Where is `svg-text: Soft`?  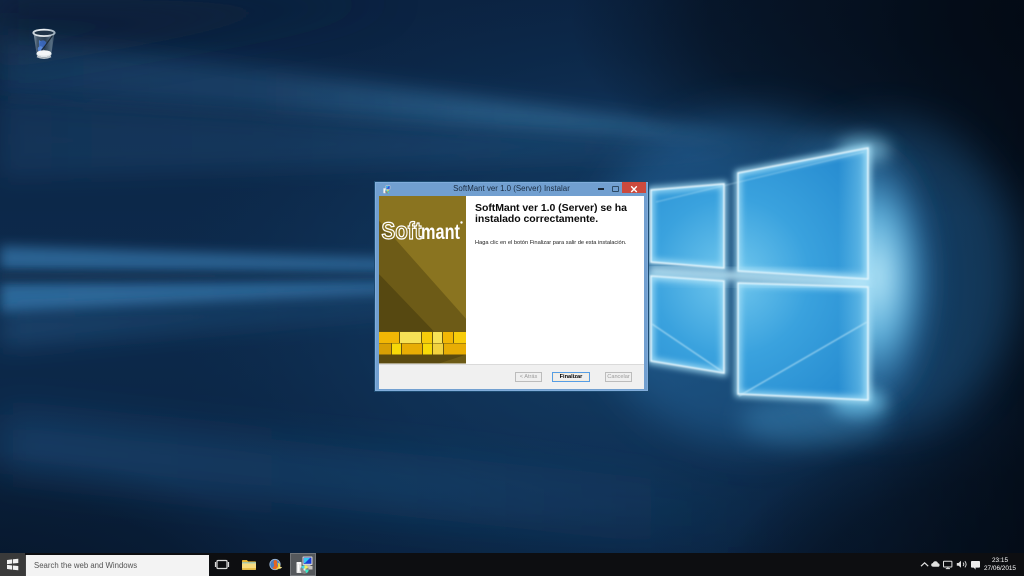
svg-text: Soft is located at coordinates (402, 231).